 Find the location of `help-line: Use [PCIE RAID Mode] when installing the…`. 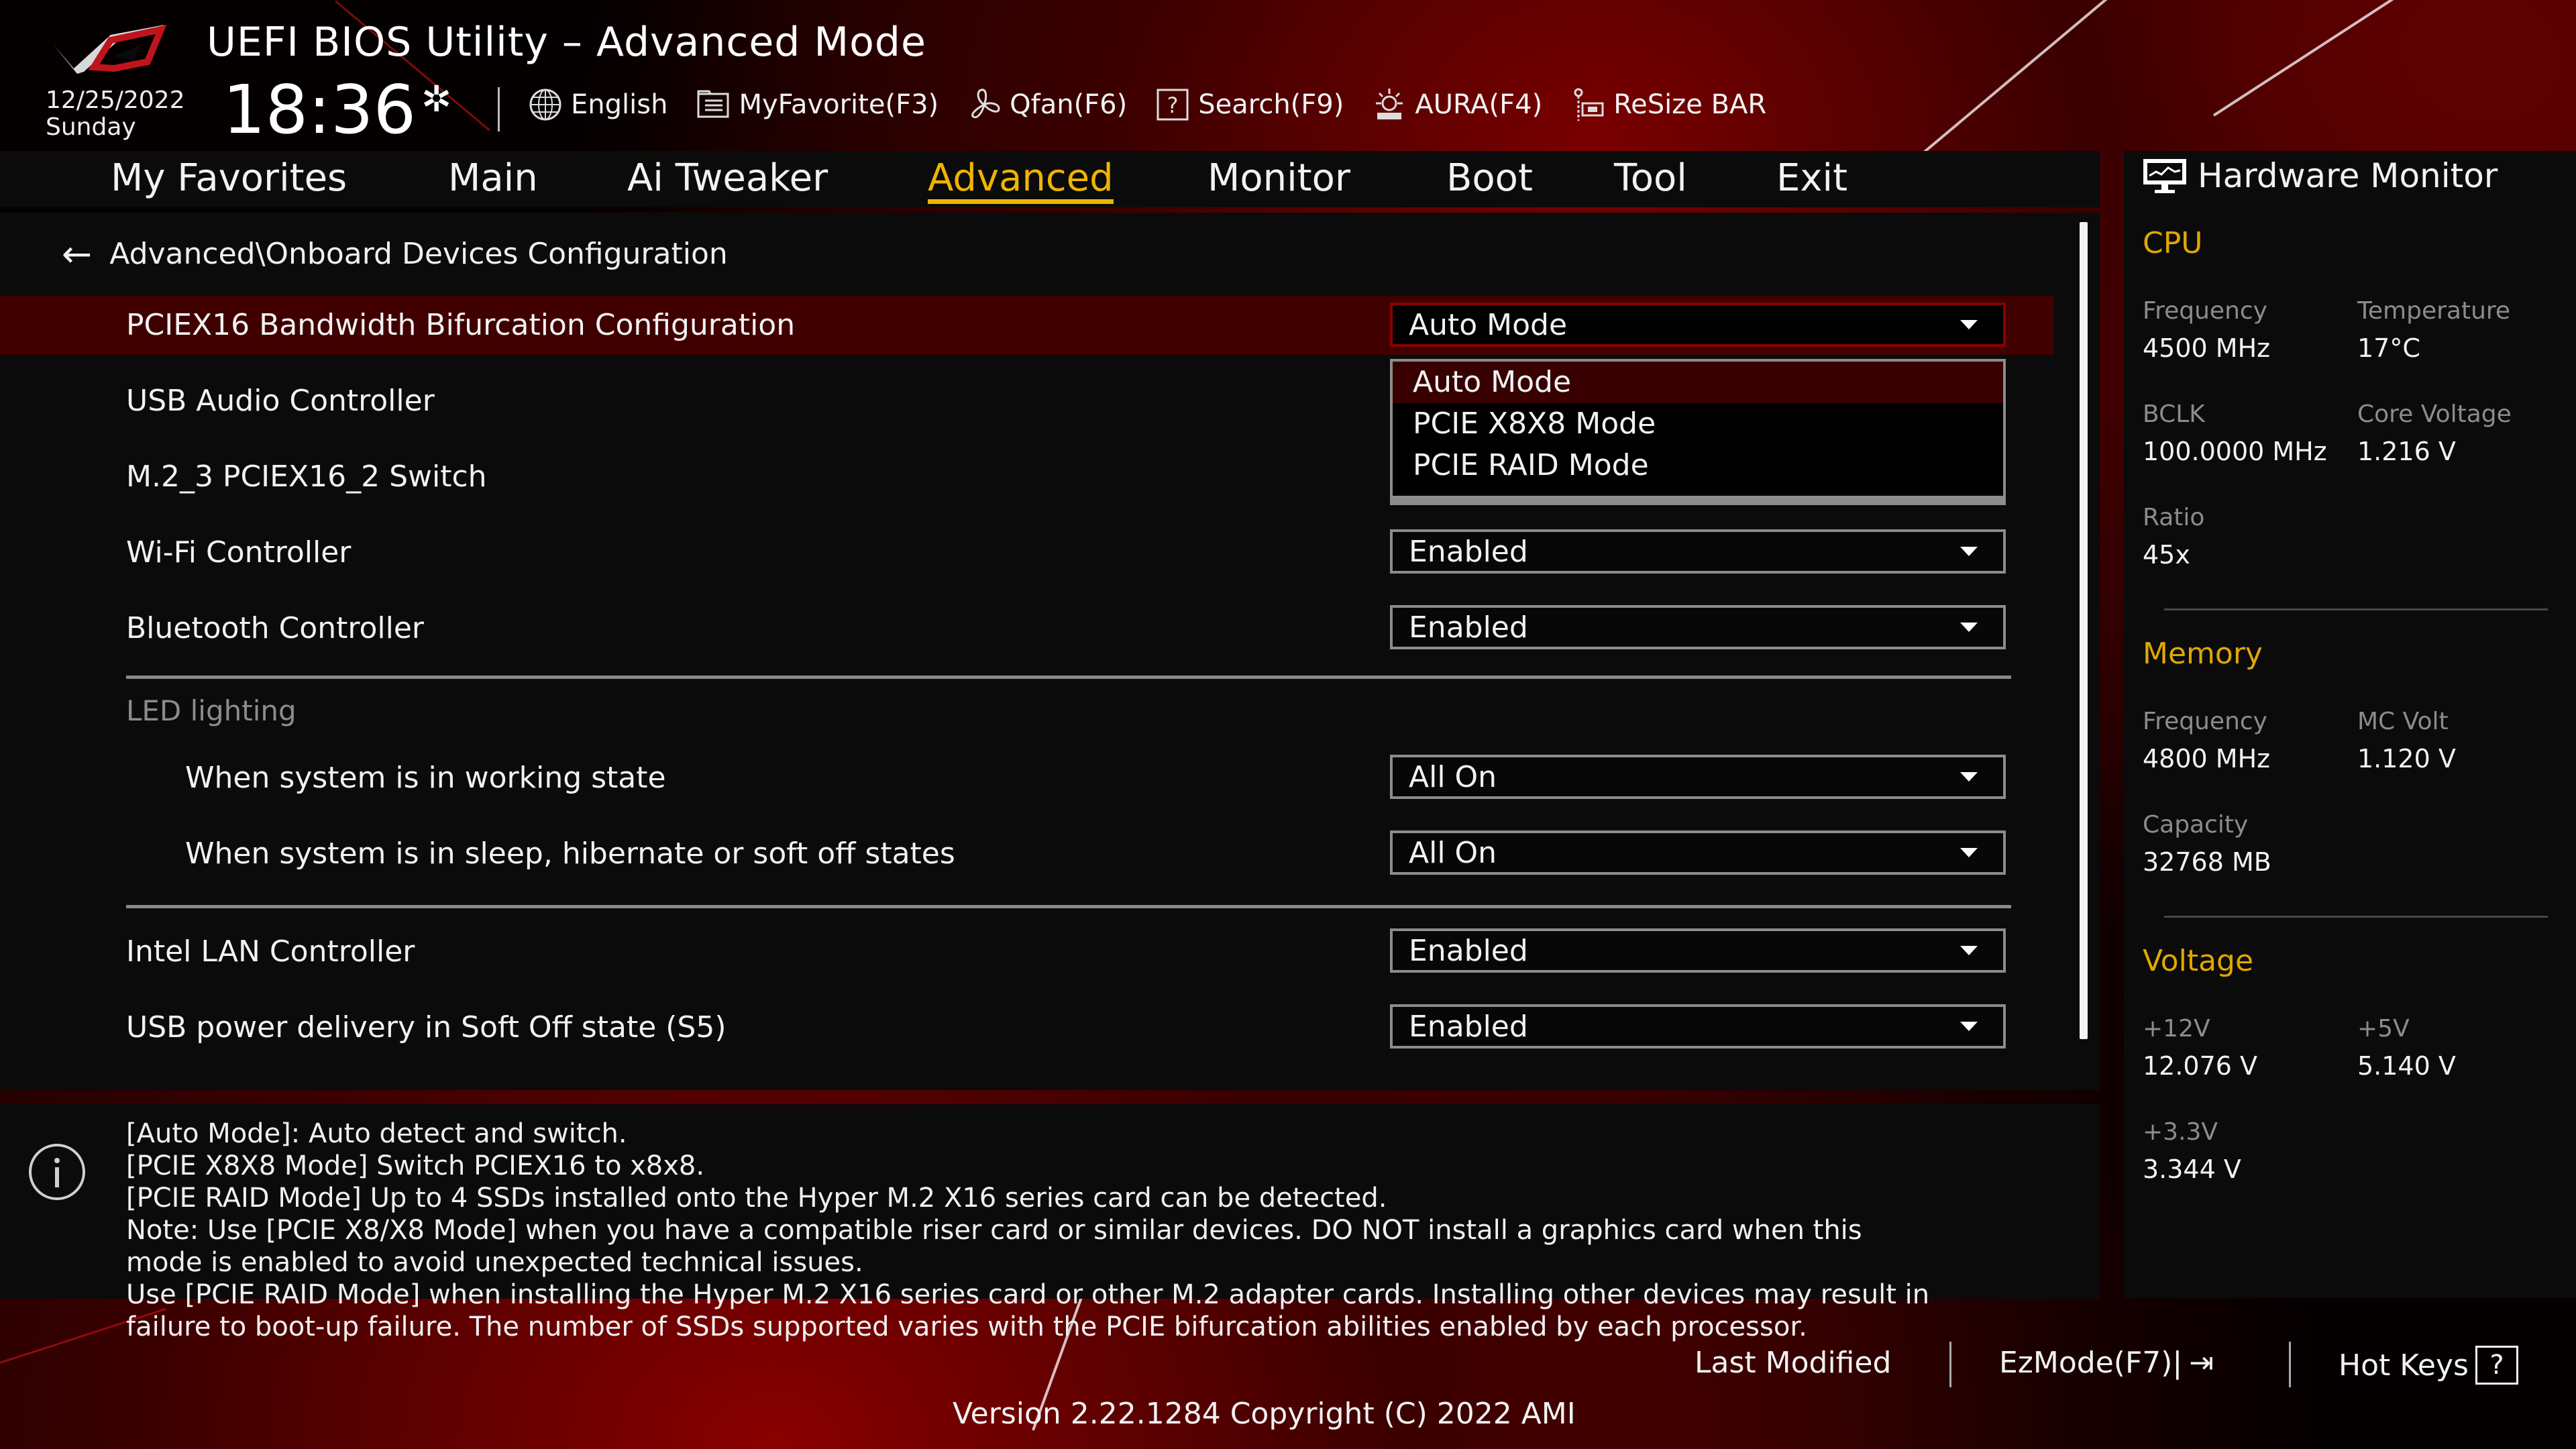

help-line: Use [PCIE RAID Mode] when installing the… is located at coordinates (1028, 1294).